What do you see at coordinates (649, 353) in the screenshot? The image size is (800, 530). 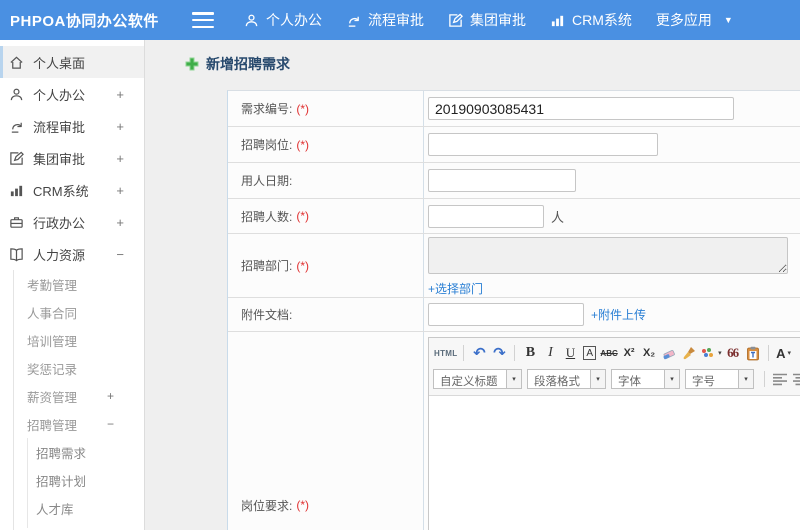 I see `subscript-button: X₂` at bounding box center [649, 353].